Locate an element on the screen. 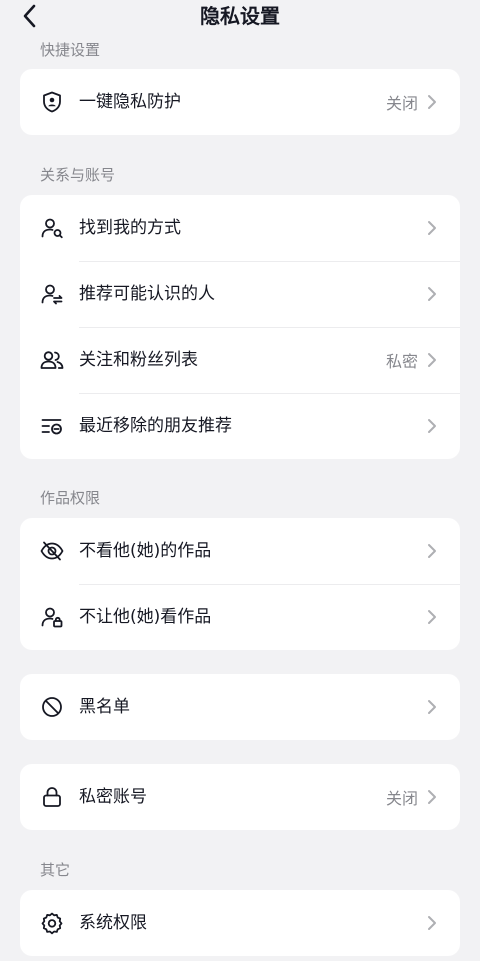 The height and width of the screenshot is (961, 480). header-bar: 隐私设置 is located at coordinates (240, 18).